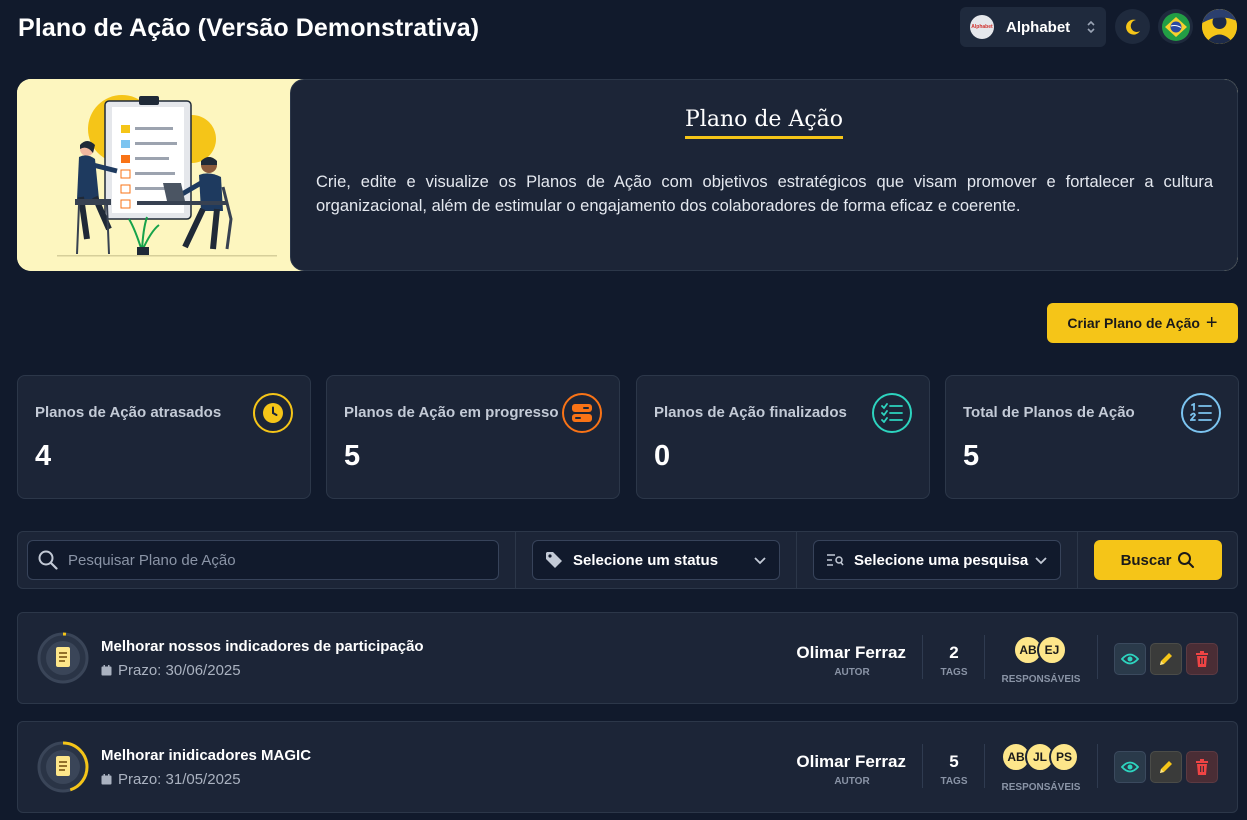  What do you see at coordinates (451, 412) in the screenshot?
I see `stat-label: Planos de Ação em progresso` at bounding box center [451, 412].